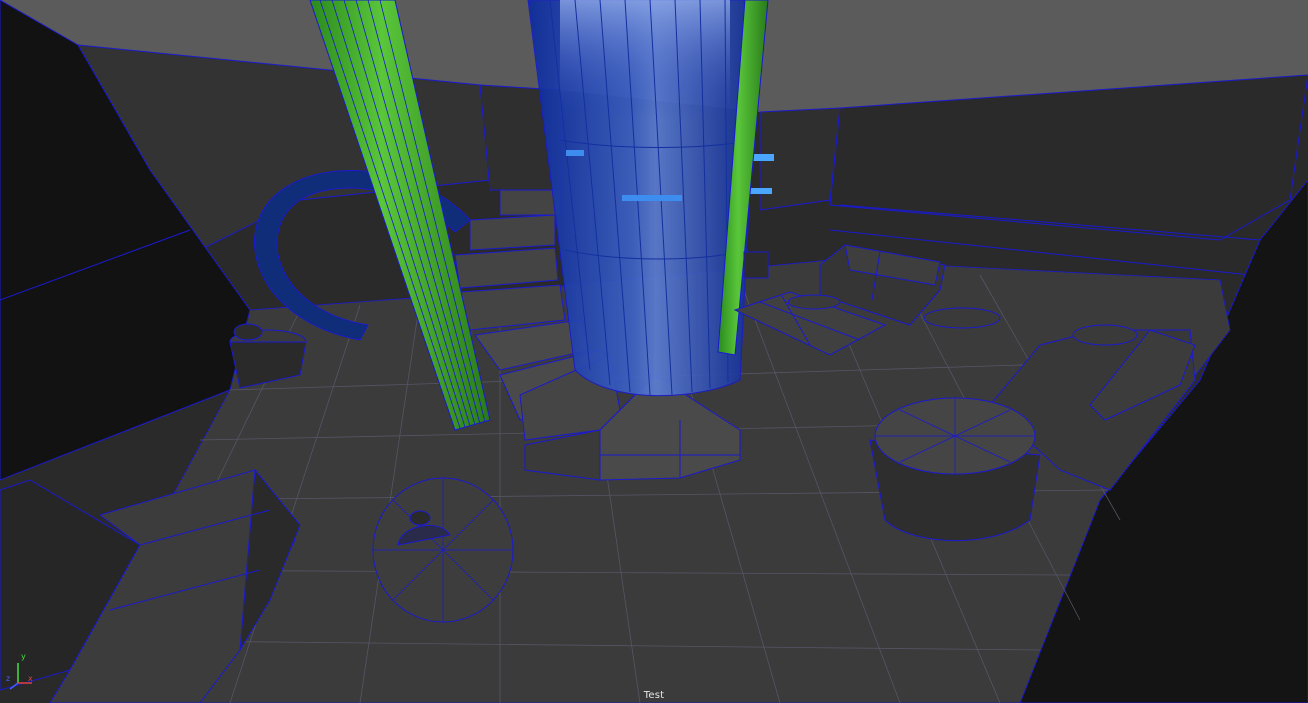  What do you see at coordinates (955, 469) in the screenshot?
I see `round-ottoman` at bounding box center [955, 469].